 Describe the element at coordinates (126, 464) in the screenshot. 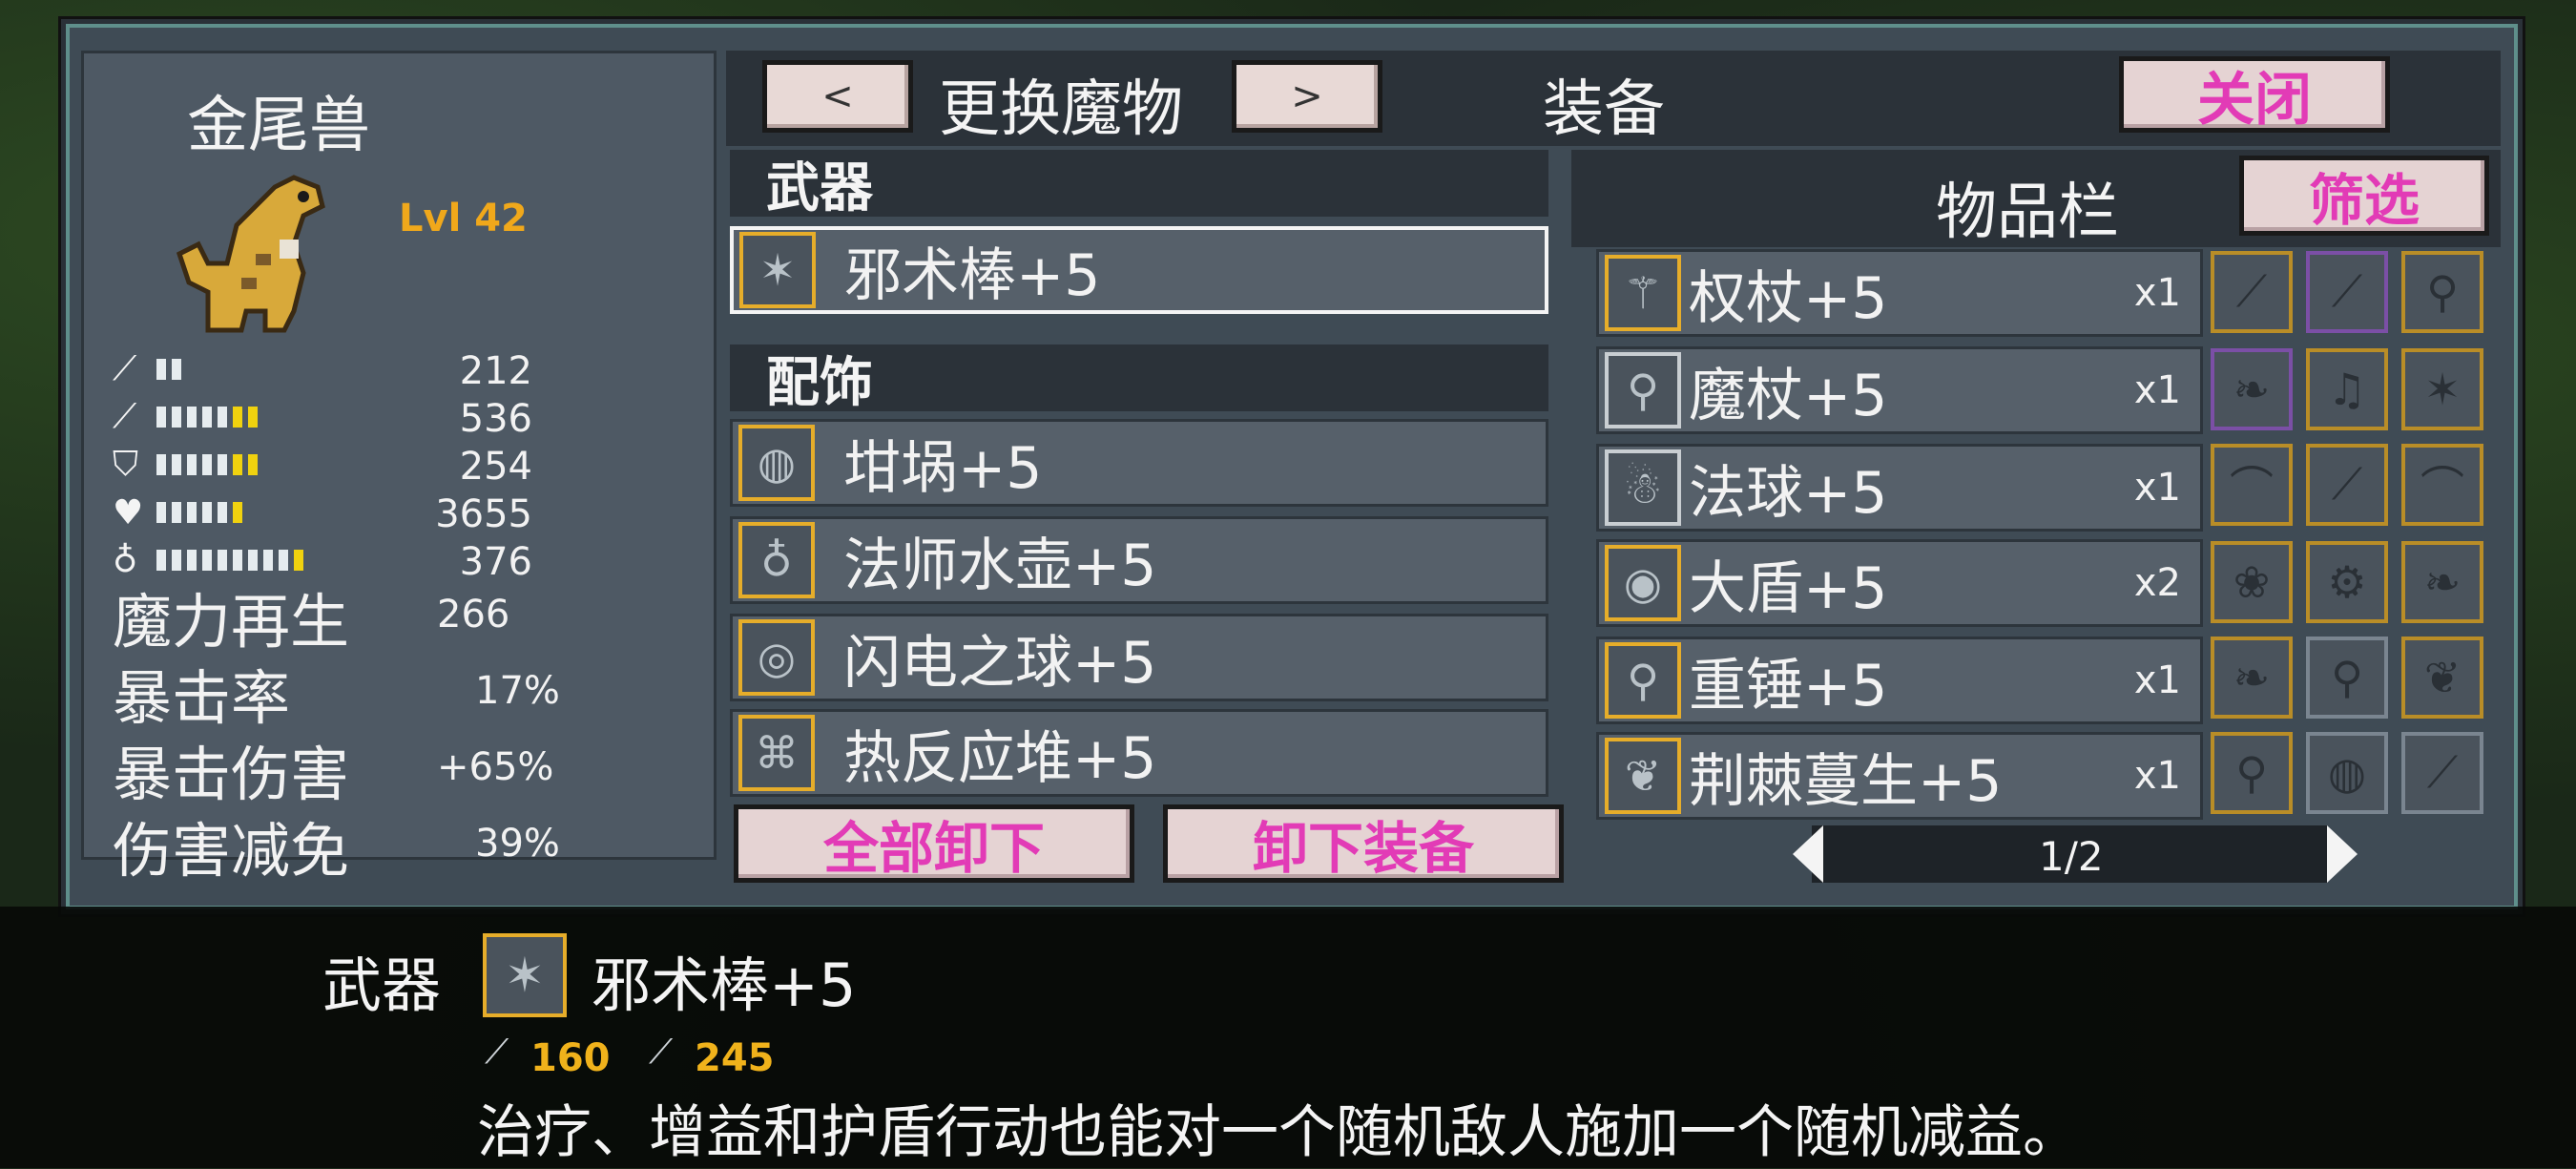

I see `shield-icon: ⛉` at that location.